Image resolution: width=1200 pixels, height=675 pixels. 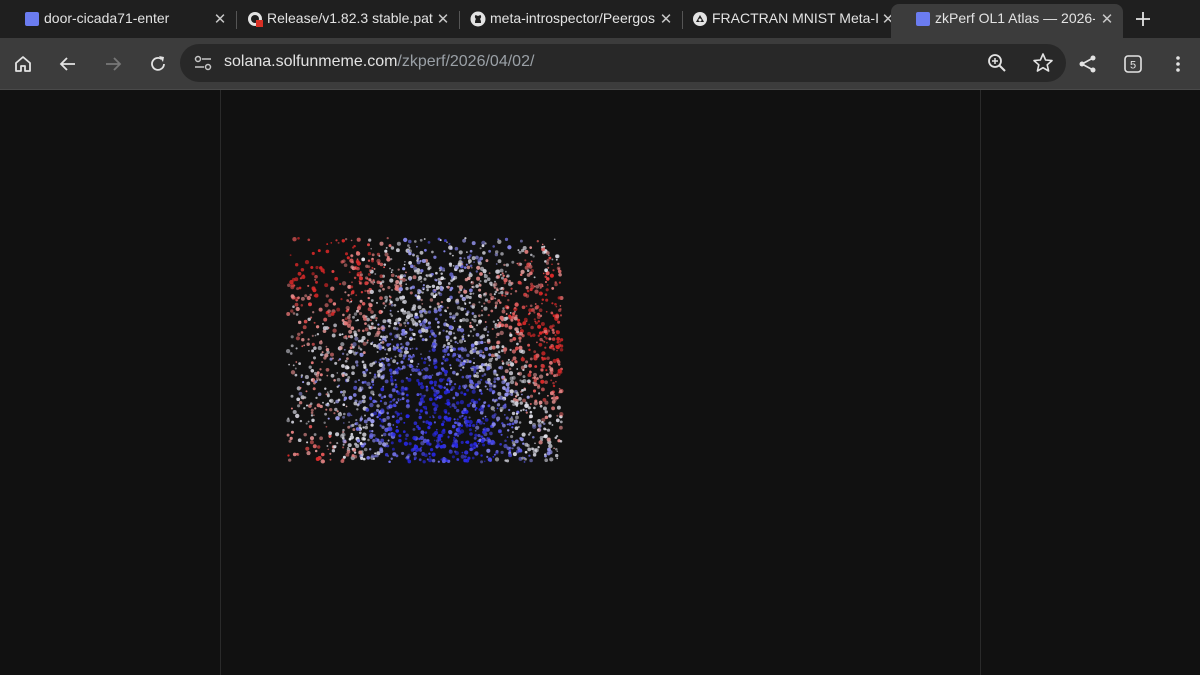 What do you see at coordinates (379, 62) in the screenshot?
I see `url-text: solana.solfunmeme.com/zkperf/2026/04/02/` at bounding box center [379, 62].